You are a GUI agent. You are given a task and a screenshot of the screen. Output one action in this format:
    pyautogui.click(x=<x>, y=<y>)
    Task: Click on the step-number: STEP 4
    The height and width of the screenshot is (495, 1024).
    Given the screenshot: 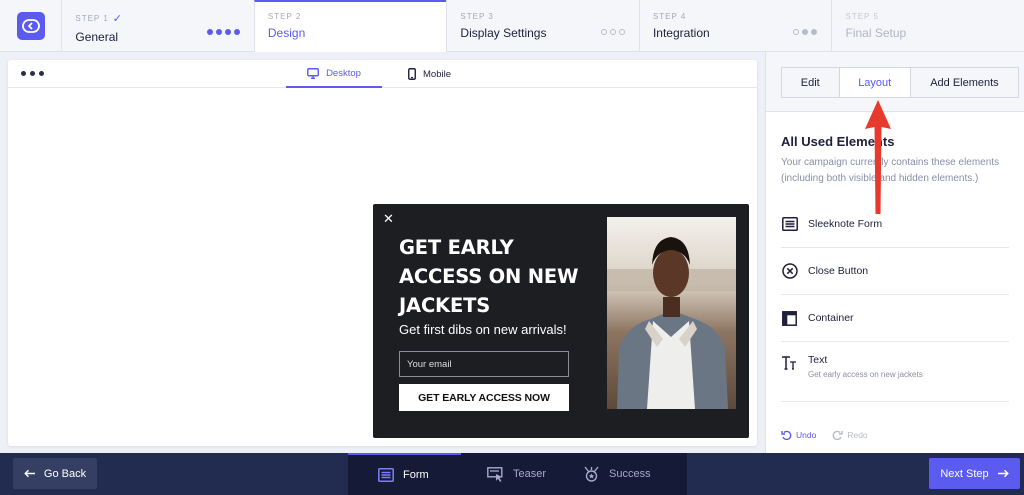 What is the action you would take?
    pyautogui.click(x=669, y=16)
    